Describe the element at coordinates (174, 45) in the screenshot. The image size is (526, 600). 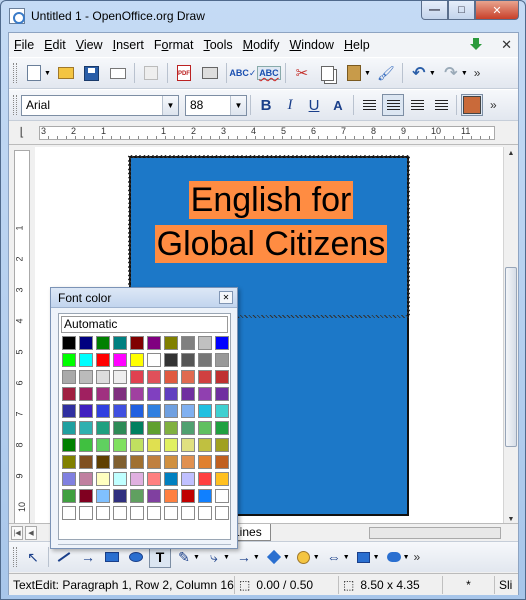
I see `menu-item: Format` at that location.